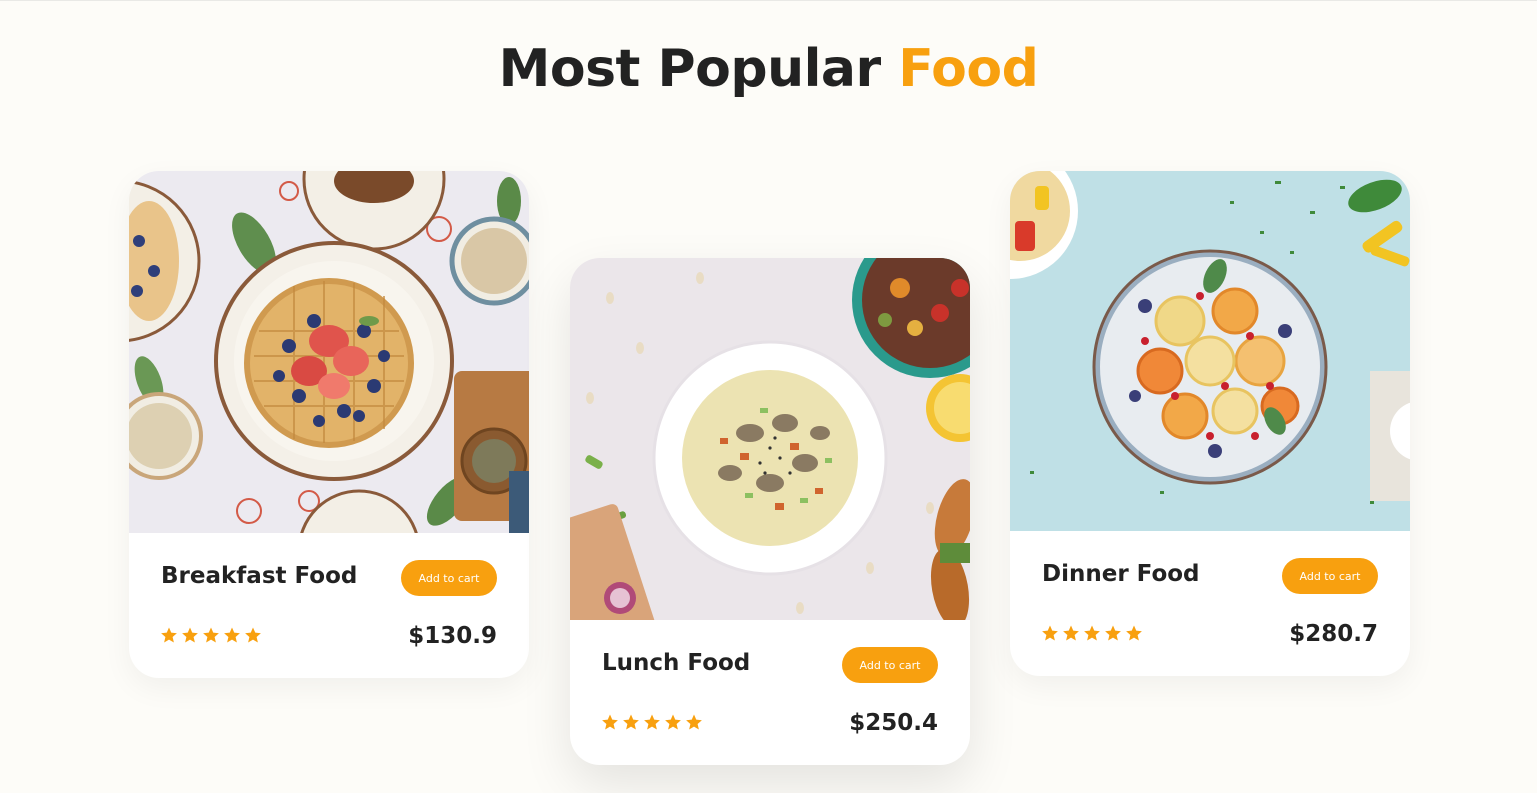 This screenshot has width=1537, height=793. I want to click on lunch-food-image, so click(770, 439).